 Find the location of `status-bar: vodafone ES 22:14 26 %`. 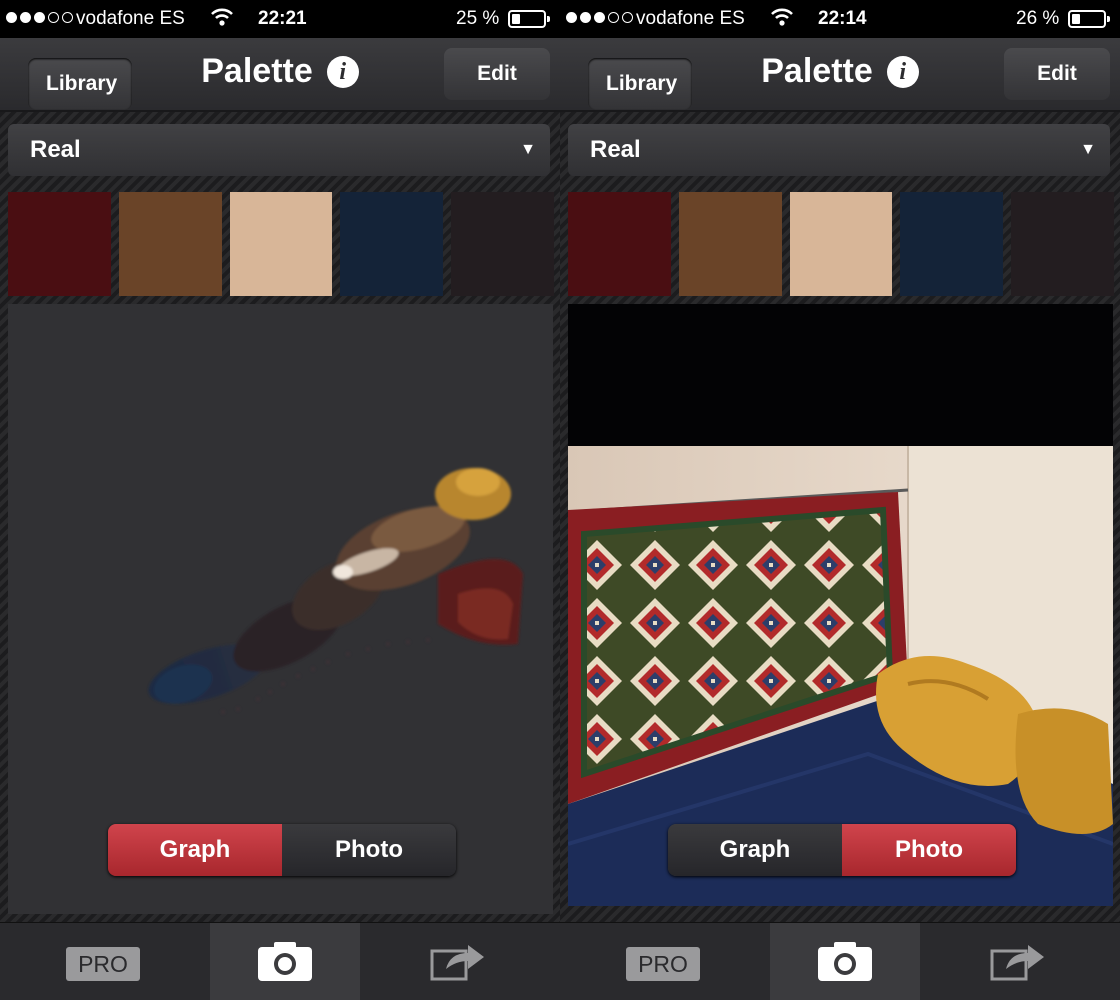

status-bar: vodafone ES 22:14 26 % is located at coordinates (840, 19).